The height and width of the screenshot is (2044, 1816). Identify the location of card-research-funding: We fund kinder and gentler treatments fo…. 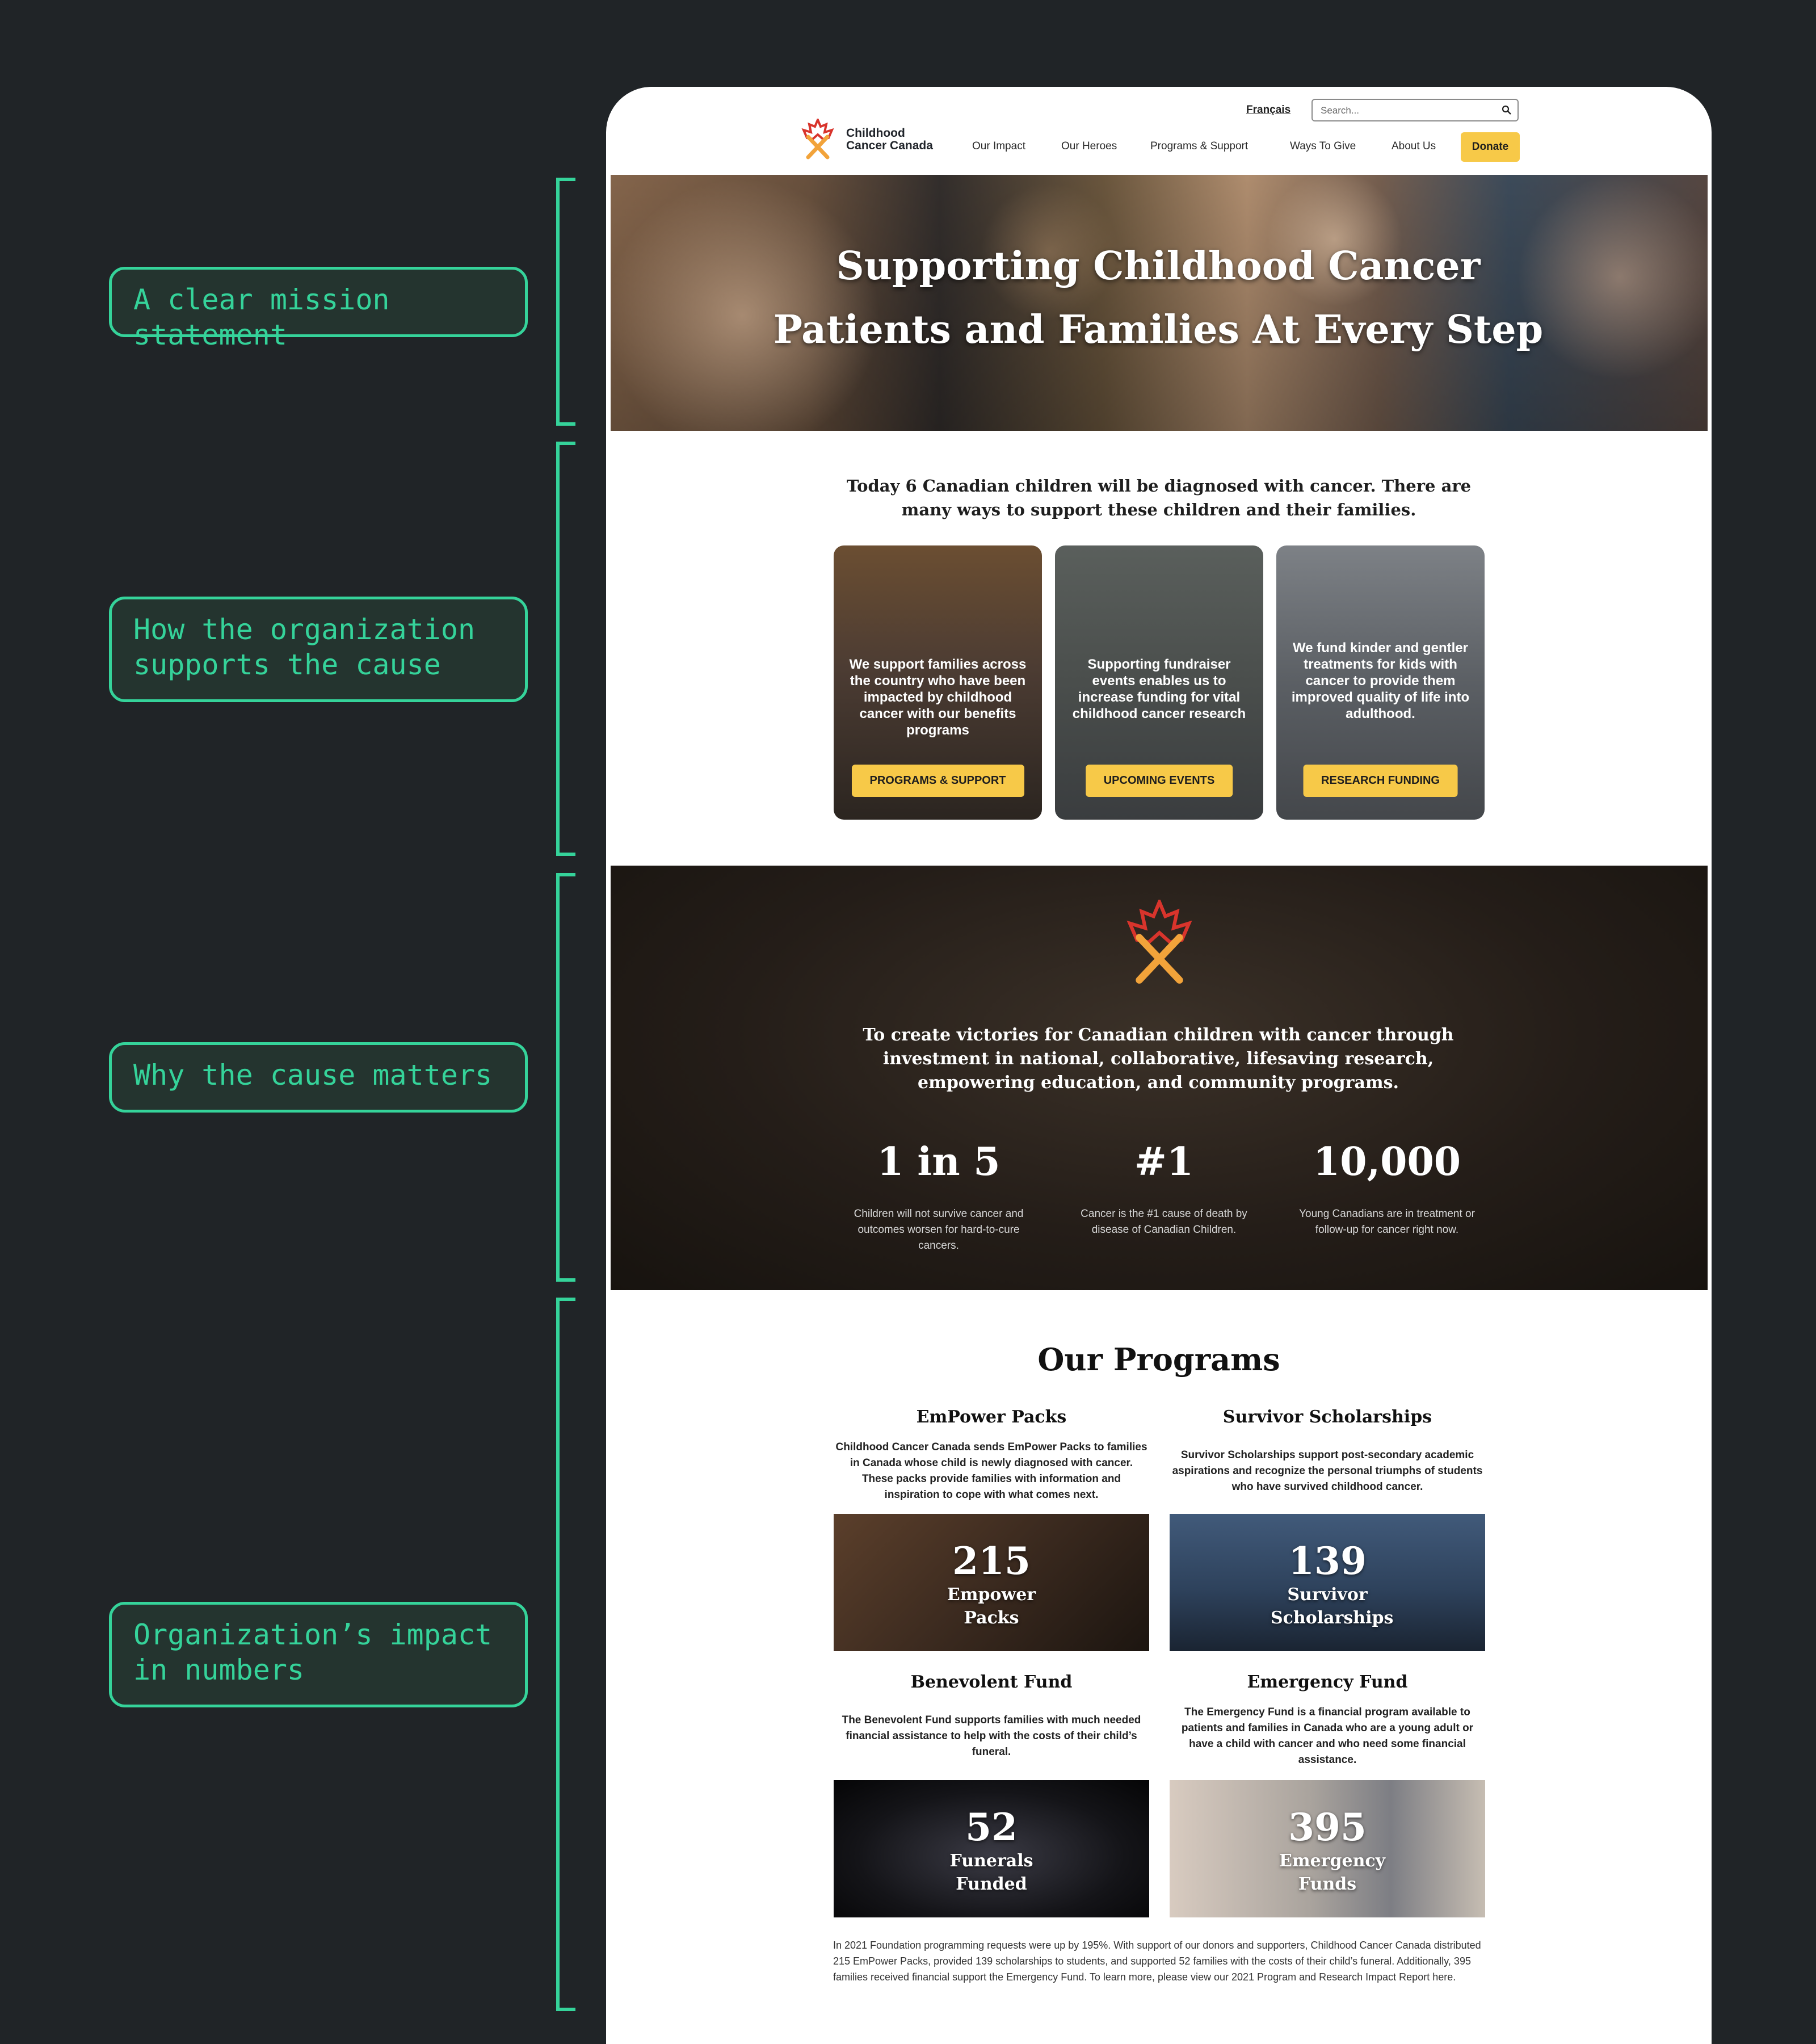
(1380, 683).